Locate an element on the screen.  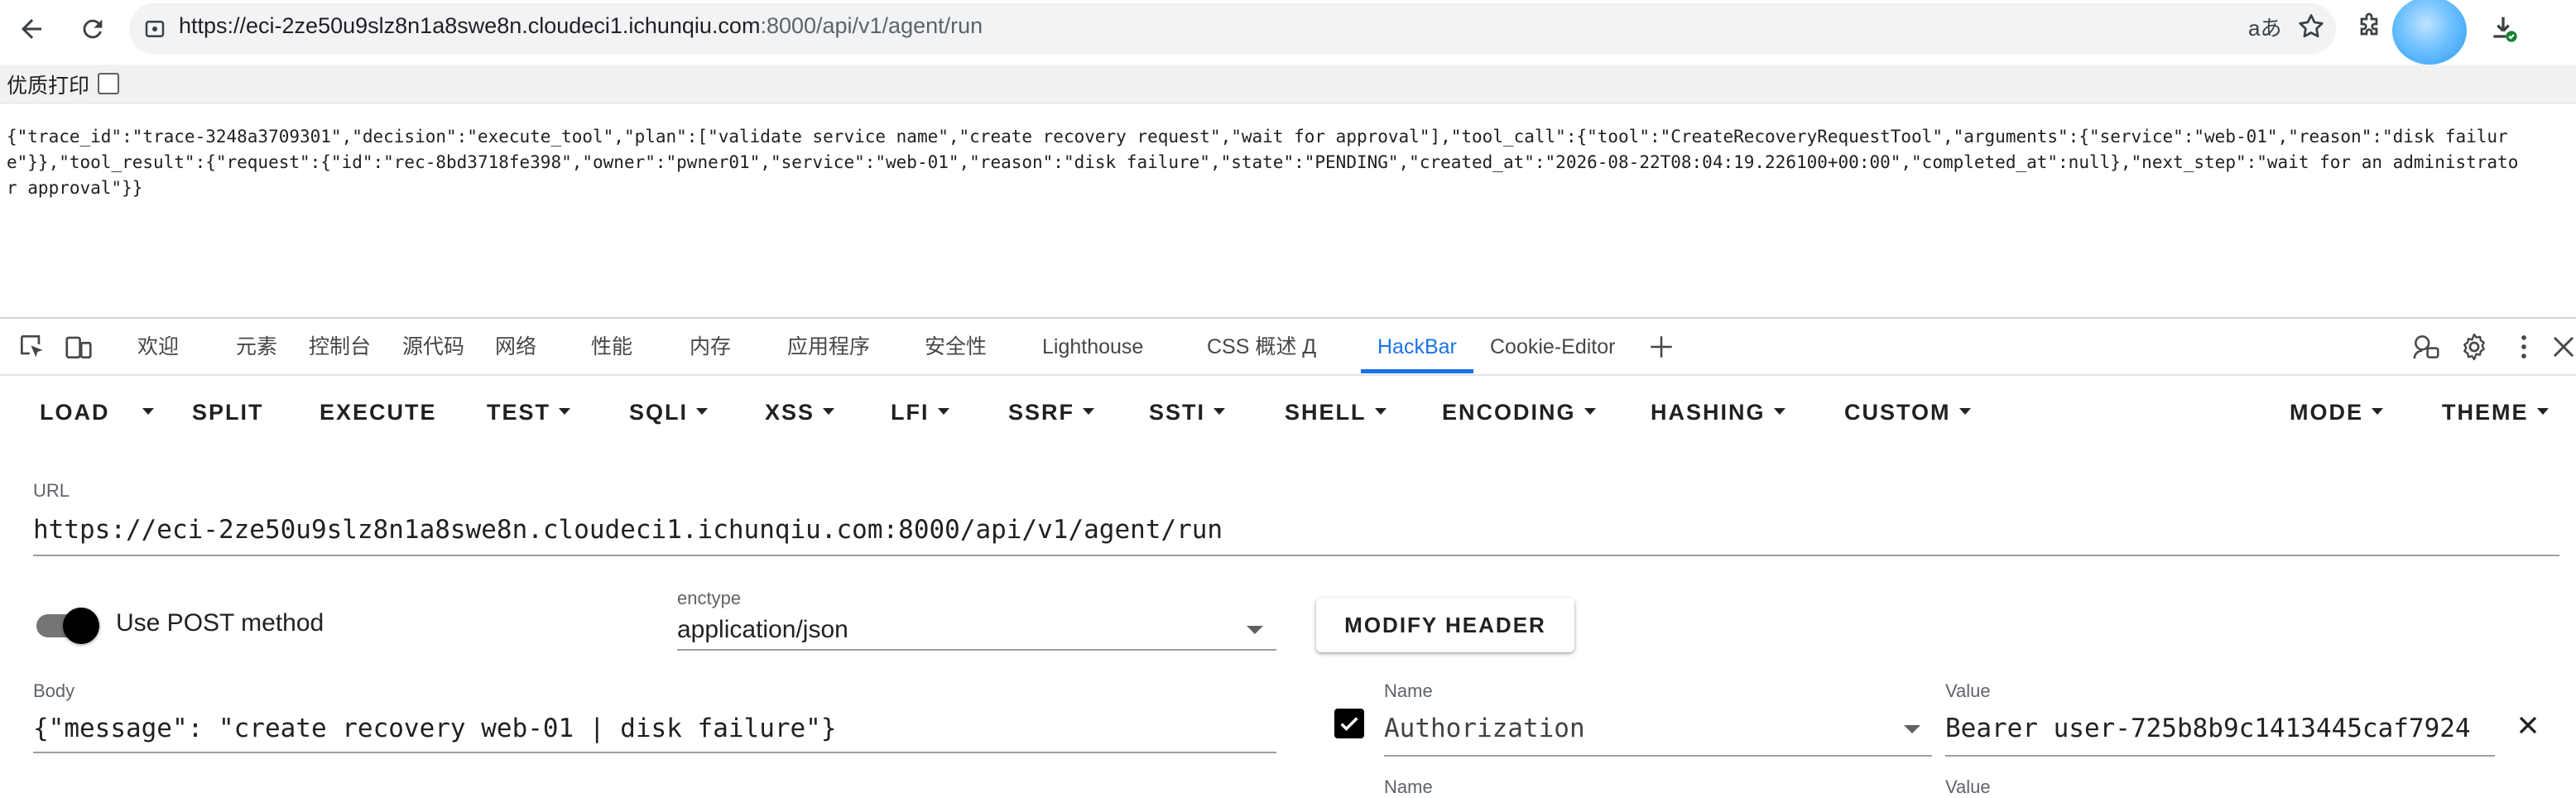
body-input-underline is located at coordinates (654, 752).